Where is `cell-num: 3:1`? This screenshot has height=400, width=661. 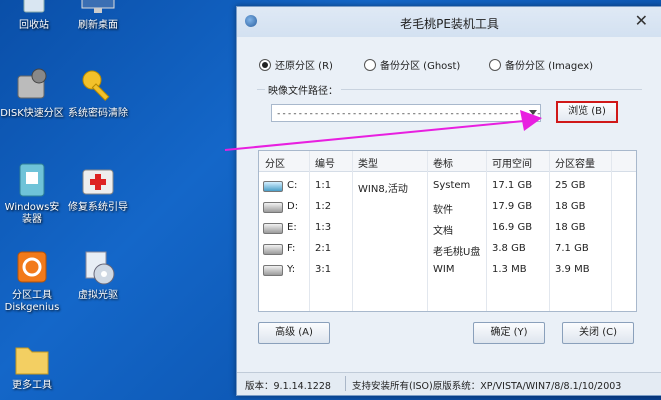
cell-num: 3:1 is located at coordinates (323, 269).